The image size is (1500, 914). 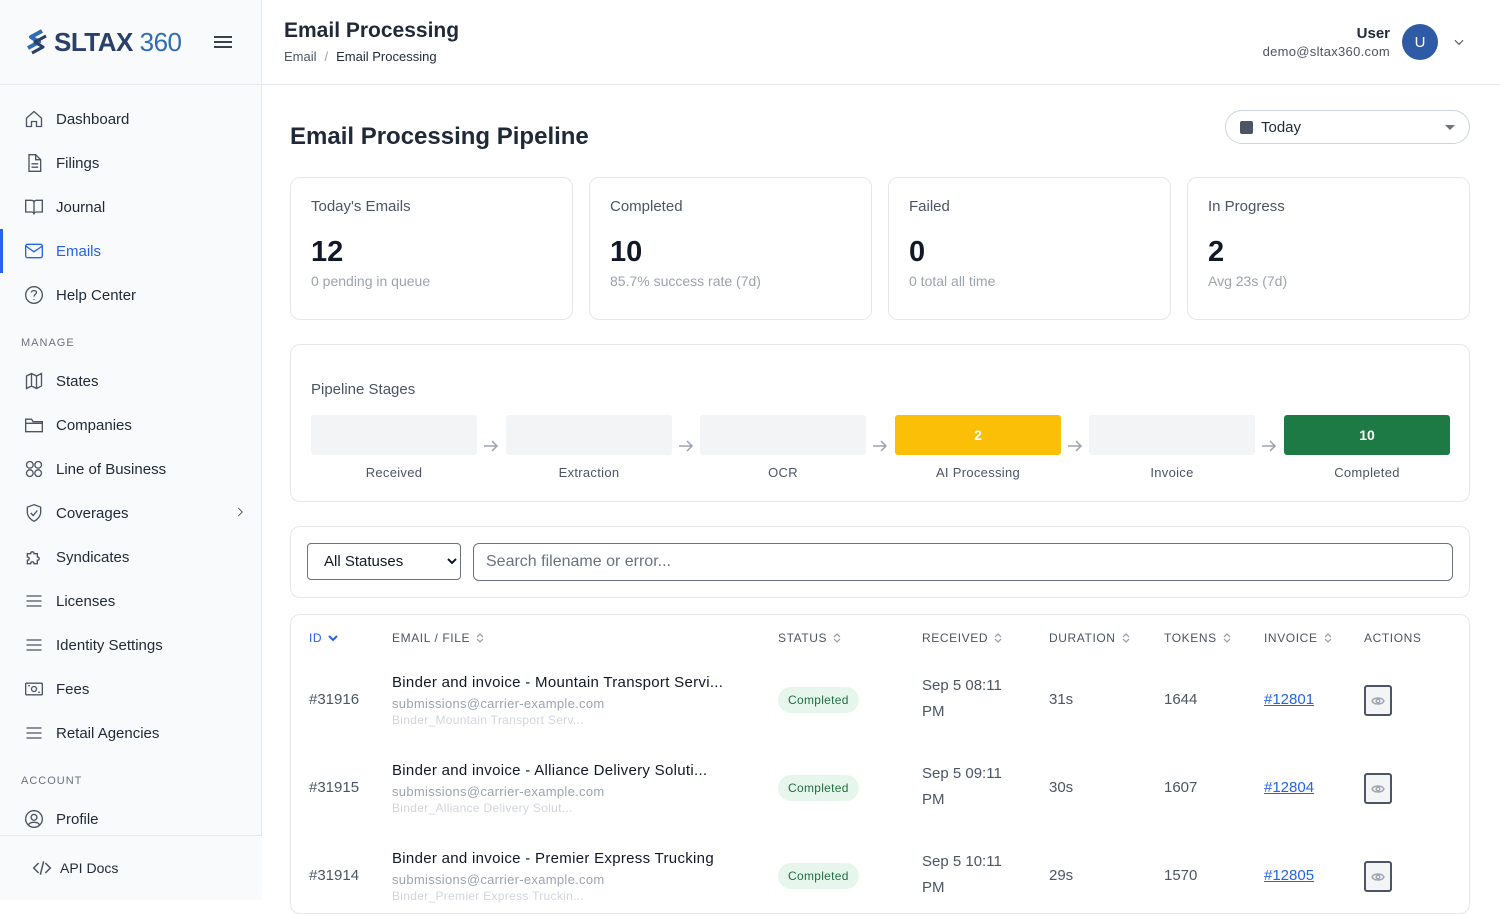 What do you see at coordinates (730, 248) in the screenshot?
I see `stat-card-completed: Completed 10 85.7% success rate (7d)` at bounding box center [730, 248].